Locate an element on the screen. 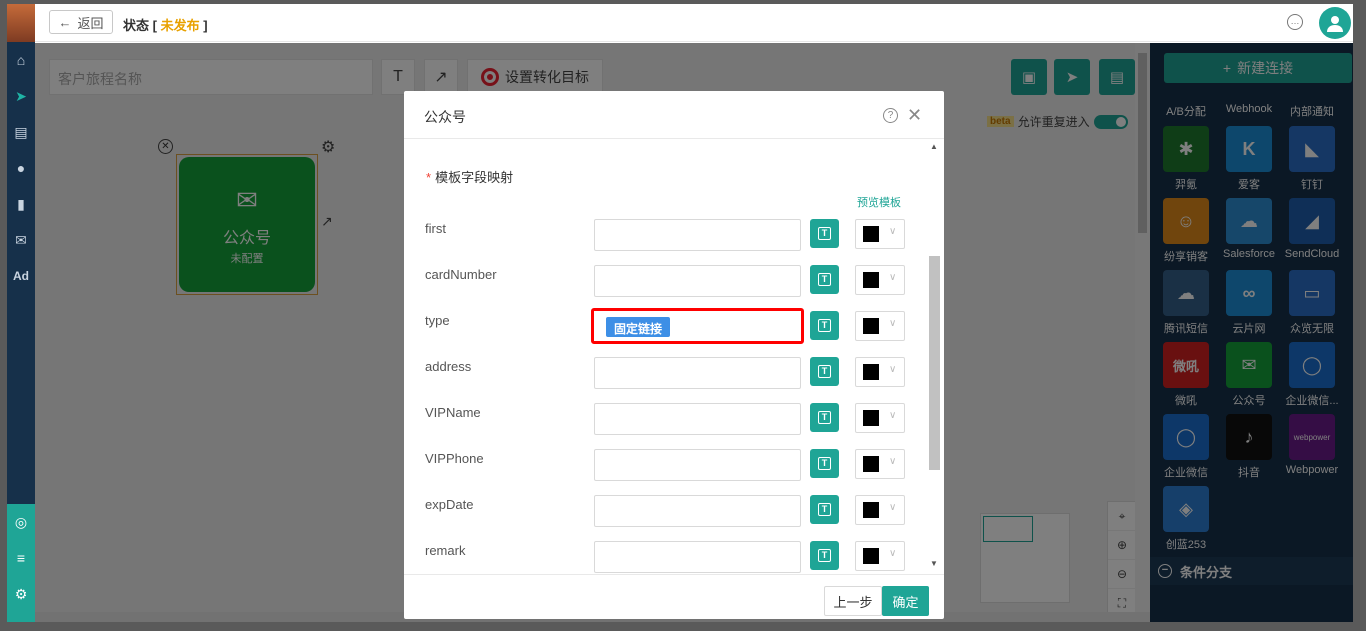  server-icon: ≡ is located at coordinates (21, 558).